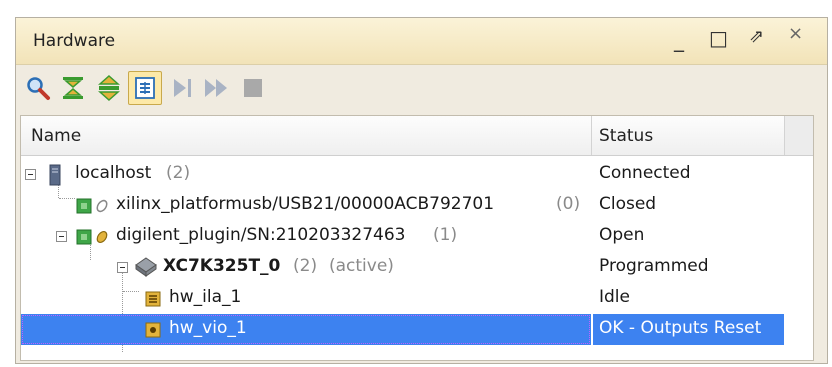 Image resolution: width=832 pixels, height=367 pixels. I want to click on node-status: Idle, so click(614, 297).